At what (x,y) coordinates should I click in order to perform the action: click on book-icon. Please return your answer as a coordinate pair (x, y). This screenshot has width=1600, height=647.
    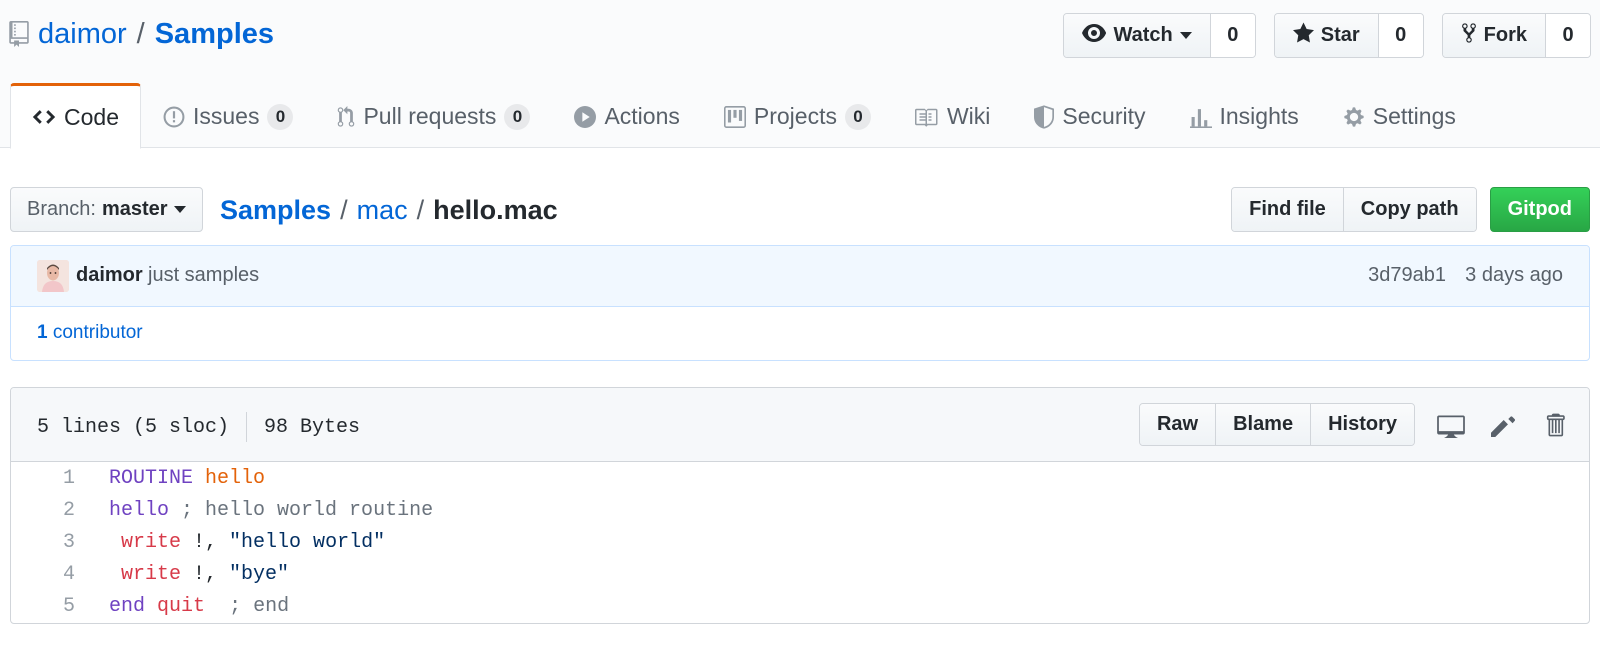
    Looking at the image, I should click on (926, 117).